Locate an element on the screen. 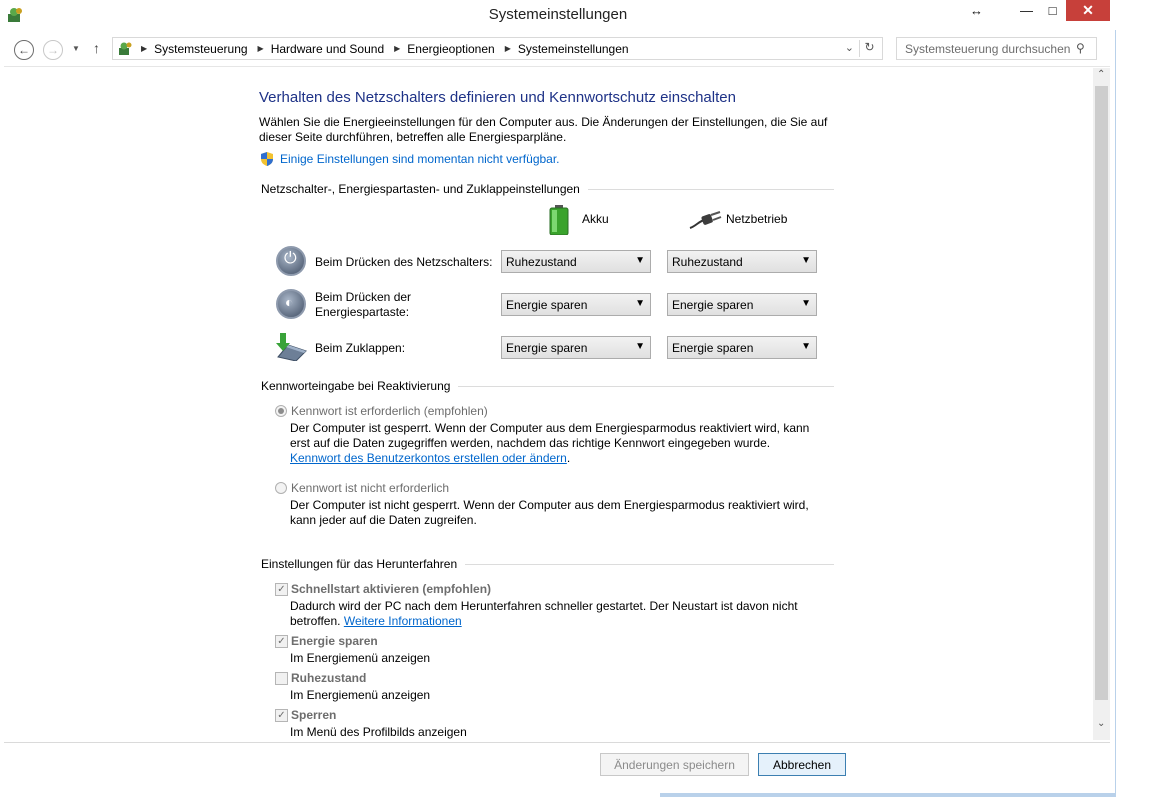 This screenshot has height=797, width=1152. minimize-button: — is located at coordinates (1026, 10).